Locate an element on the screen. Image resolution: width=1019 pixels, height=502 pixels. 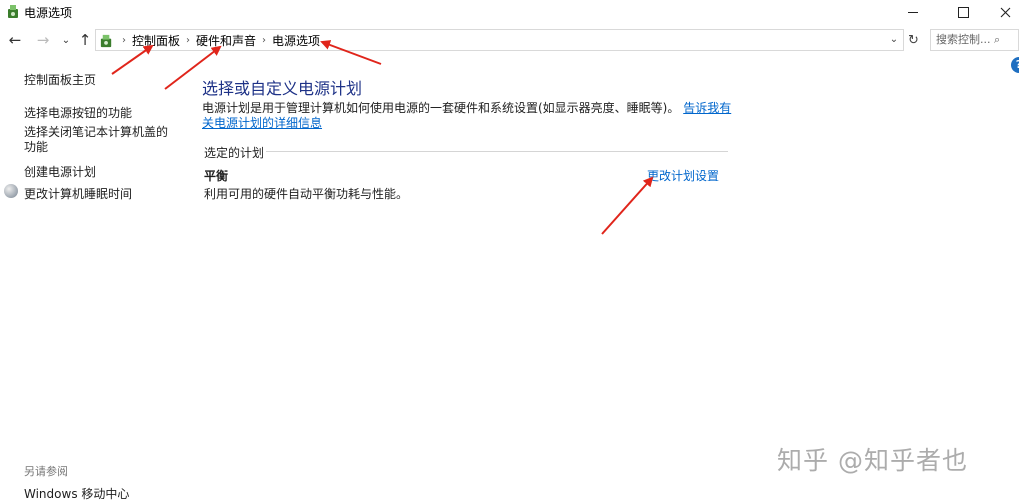
back-button: ← is located at coordinates (15, 40).